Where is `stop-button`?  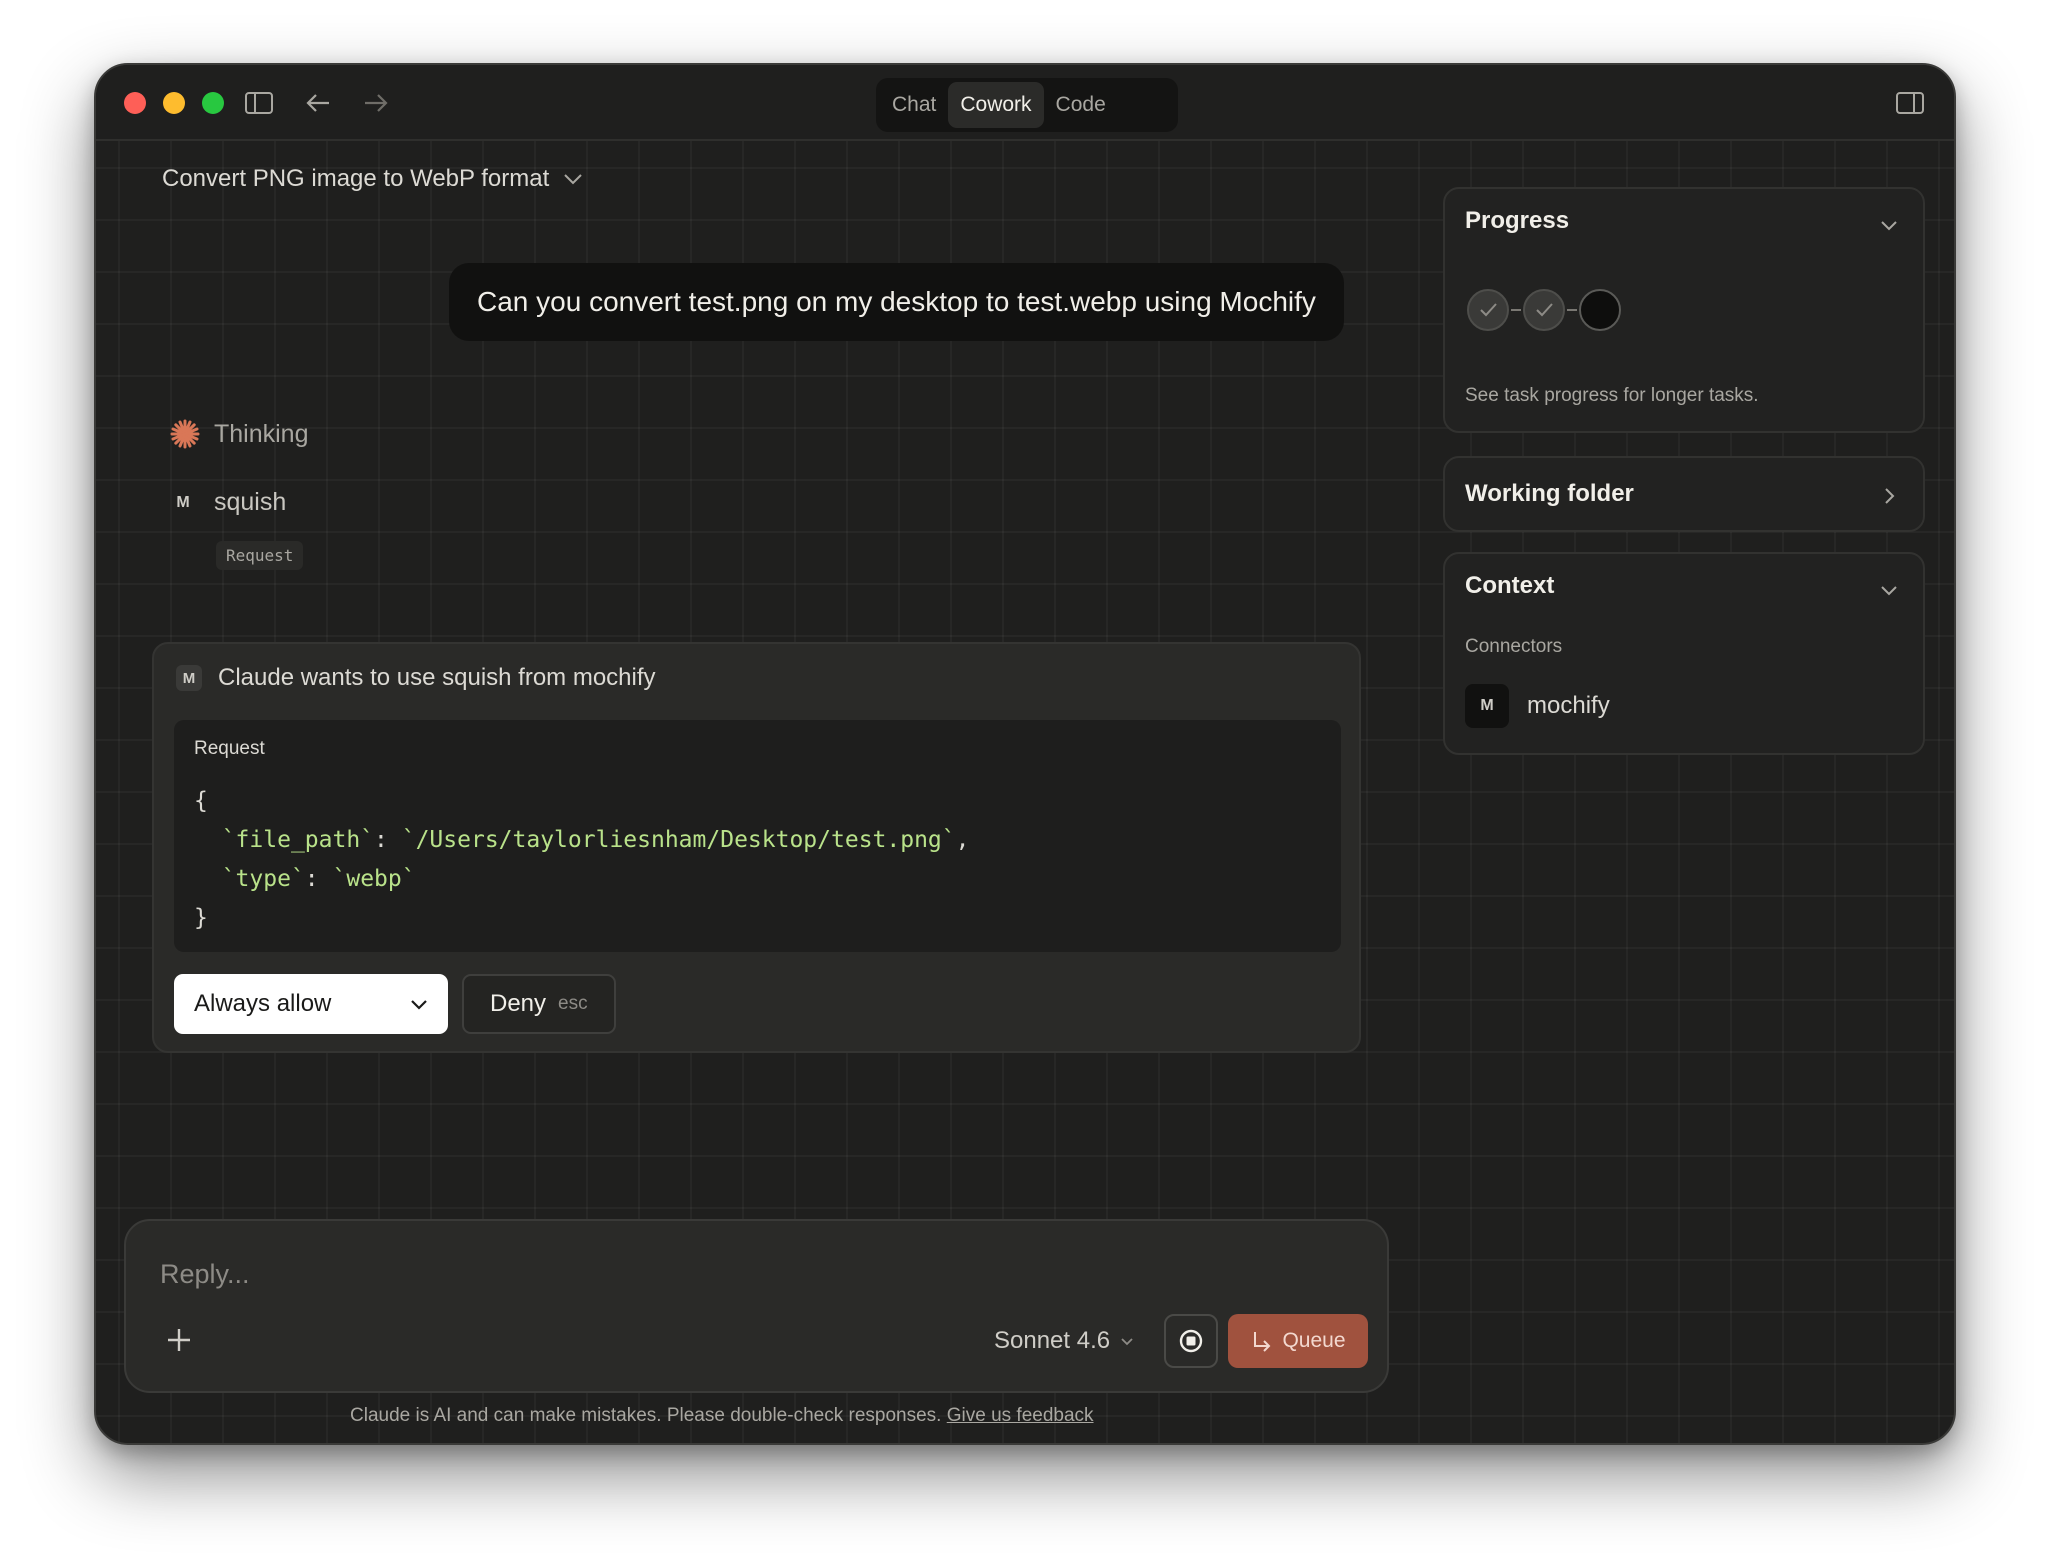
stop-button is located at coordinates (1191, 1341).